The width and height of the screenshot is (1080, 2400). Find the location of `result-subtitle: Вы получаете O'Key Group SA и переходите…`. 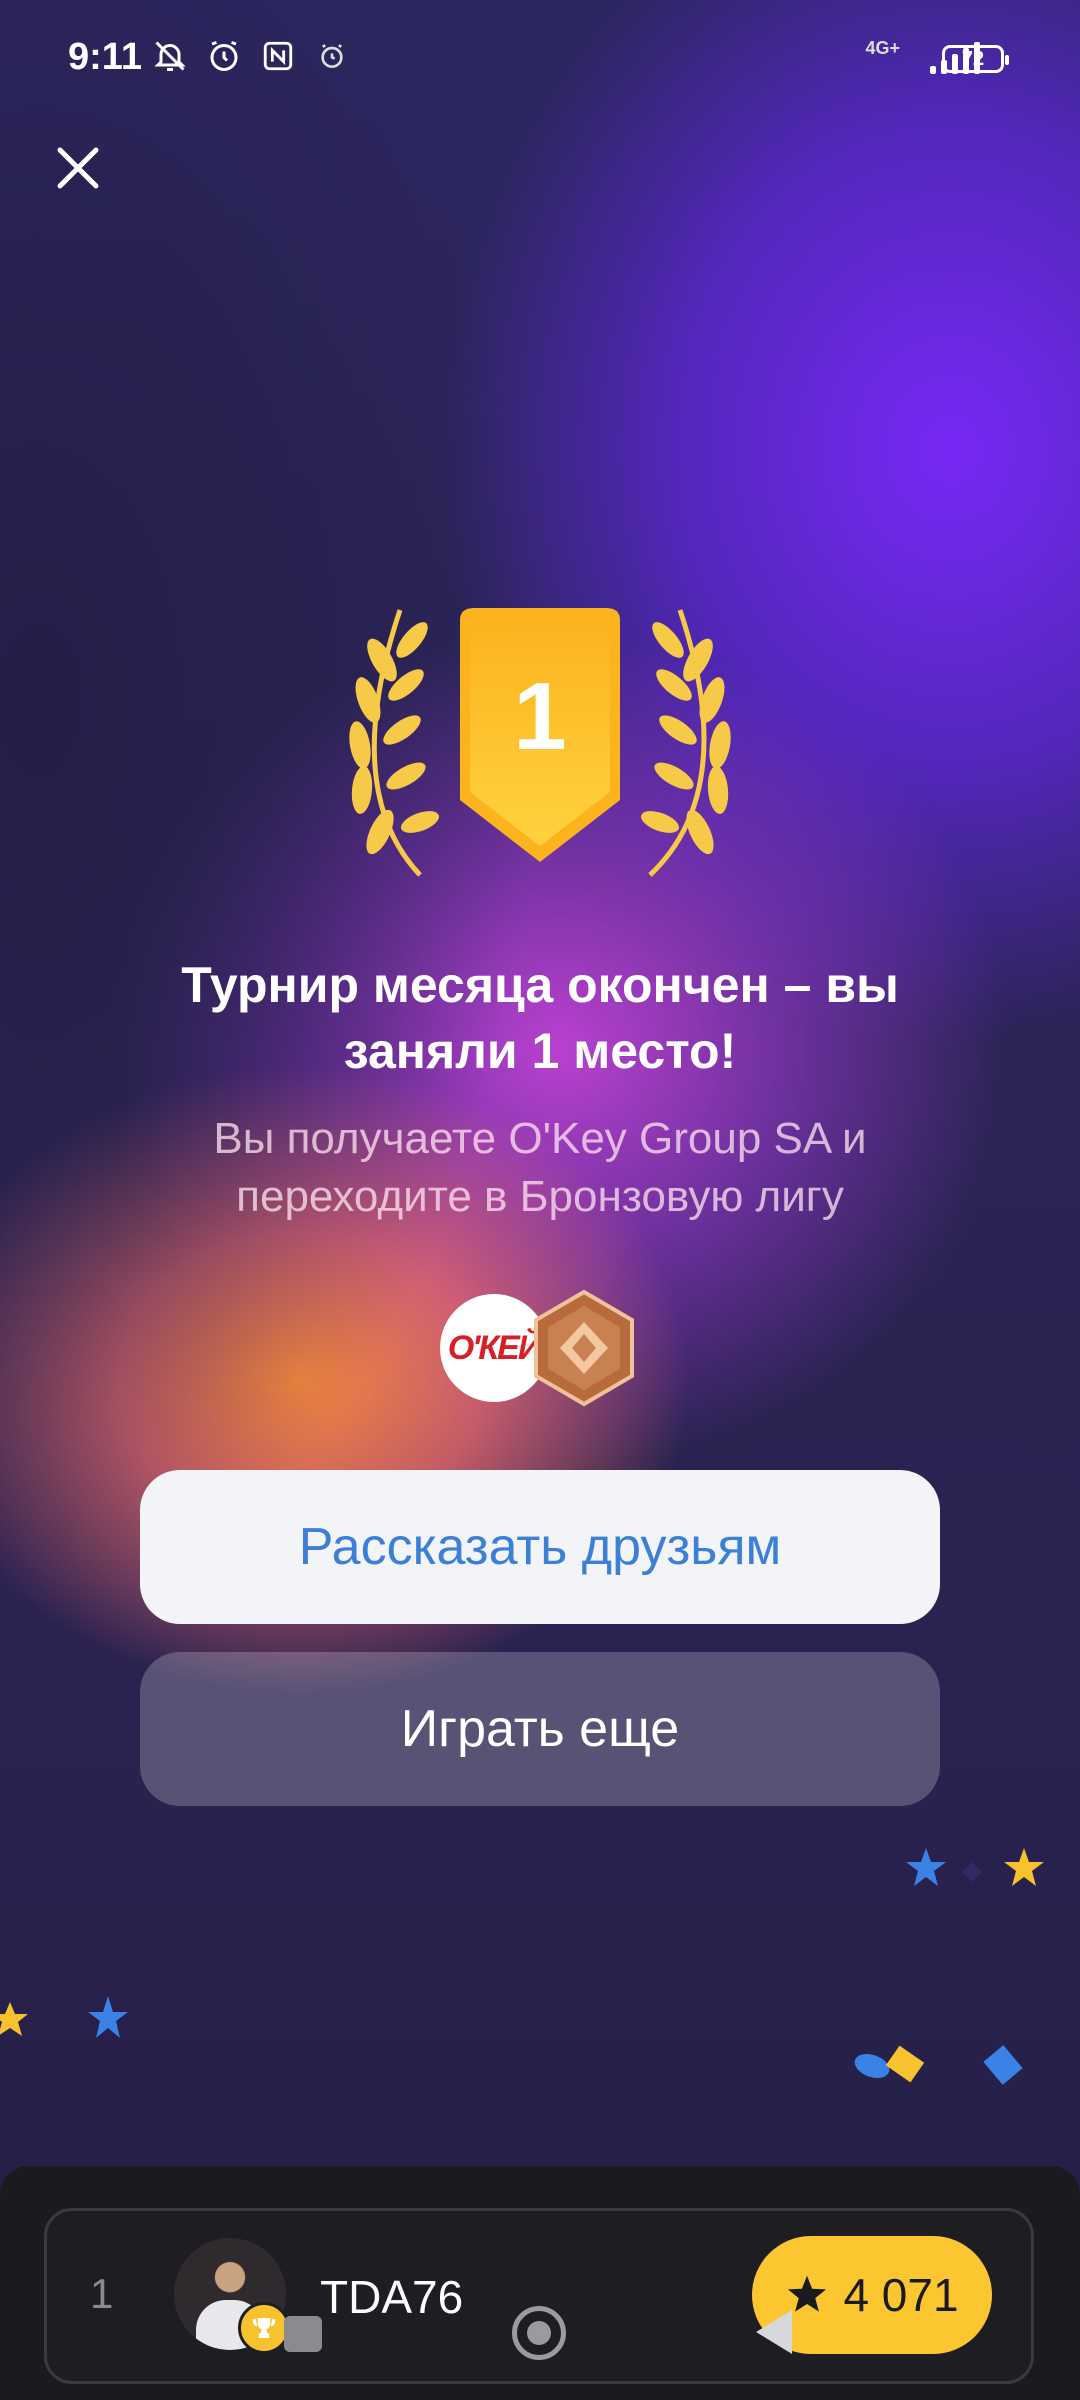

result-subtitle: Вы получаете O'Key Group SA и переходите… is located at coordinates (540, 1167).